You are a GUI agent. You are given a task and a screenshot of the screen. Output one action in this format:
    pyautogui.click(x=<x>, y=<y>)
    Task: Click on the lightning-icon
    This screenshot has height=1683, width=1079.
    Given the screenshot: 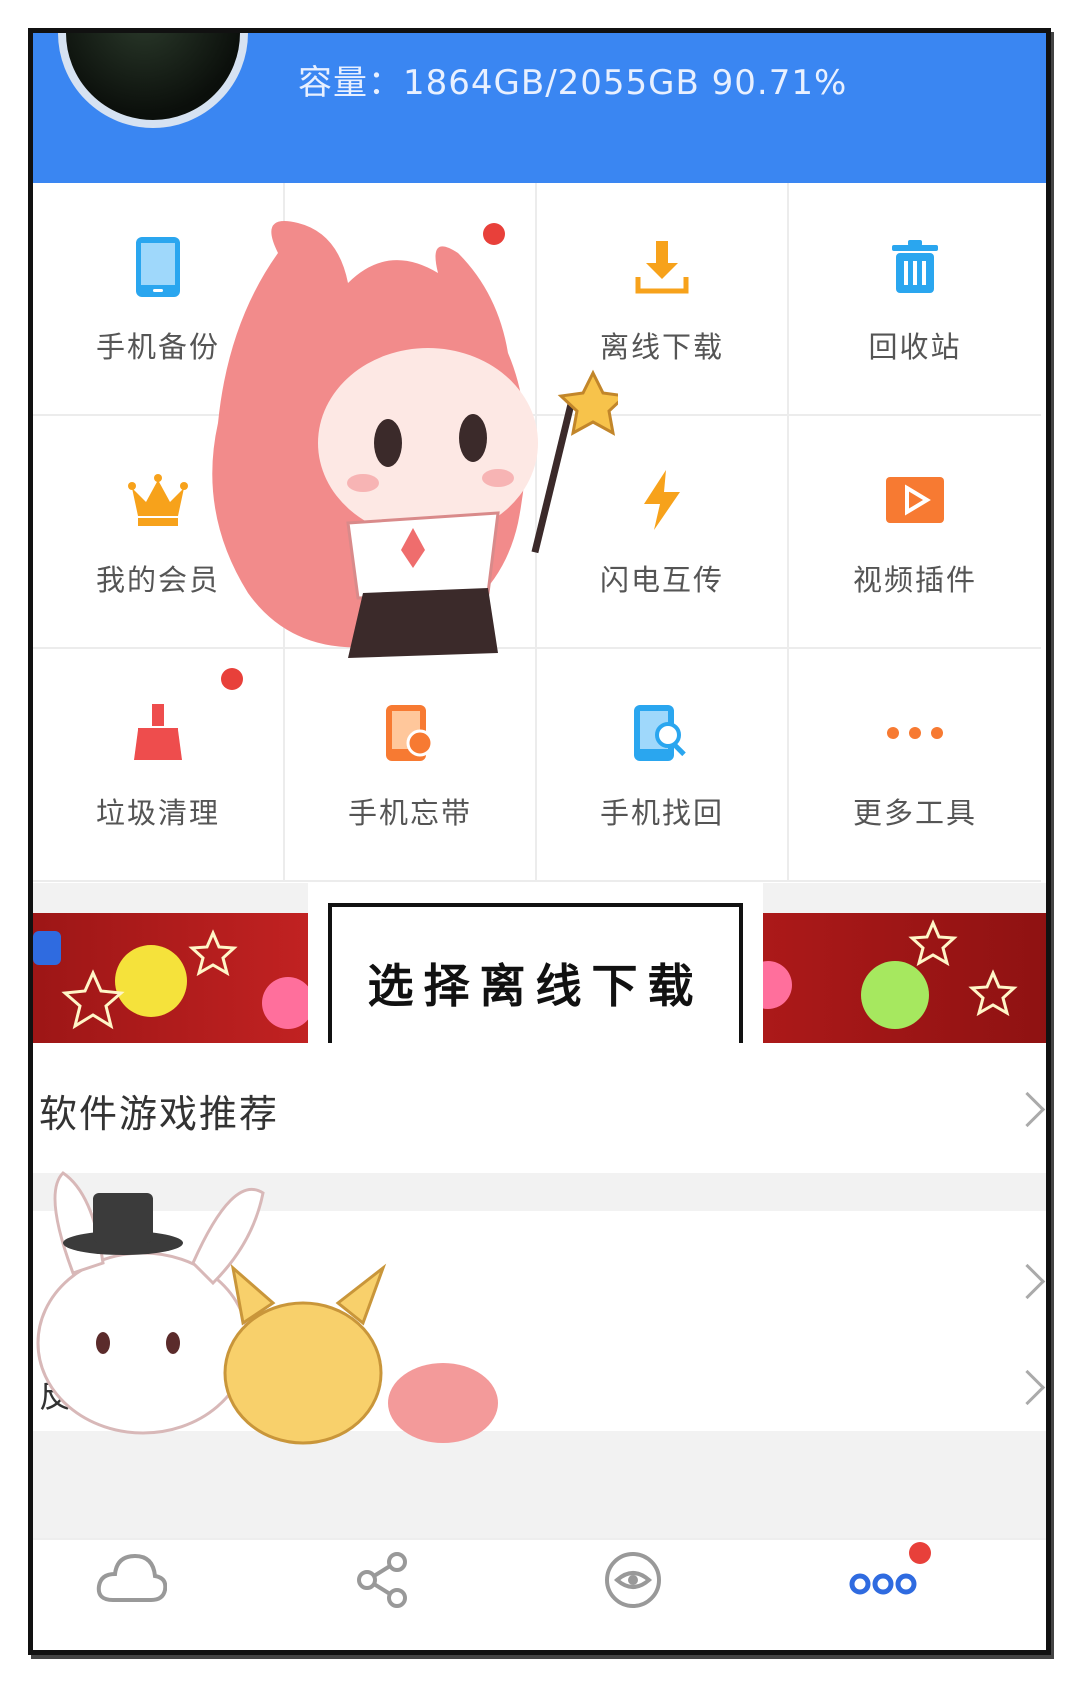 What is the action you would take?
    pyautogui.click(x=662, y=500)
    